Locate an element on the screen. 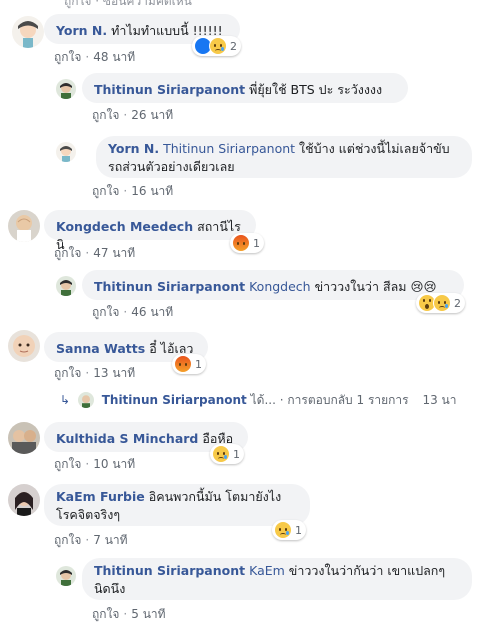 Image resolution: width=485 pixels, height=641 pixels. comment-meta: ถูกใจ · 13 นาที is located at coordinates (95, 373).